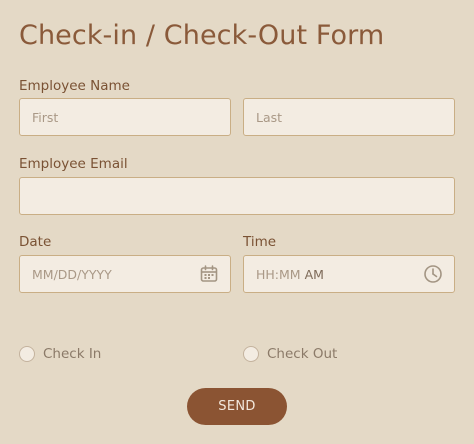  Describe the element at coordinates (202, 35) in the screenshot. I see `form-title: Check-in / Check-Out Form` at that location.